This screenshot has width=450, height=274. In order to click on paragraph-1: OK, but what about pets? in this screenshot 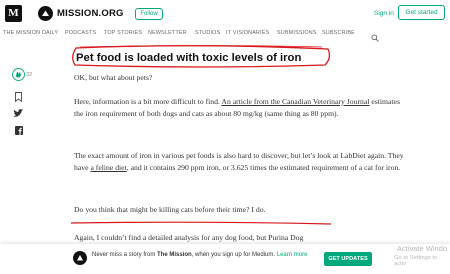, I will do `click(113, 77)`.